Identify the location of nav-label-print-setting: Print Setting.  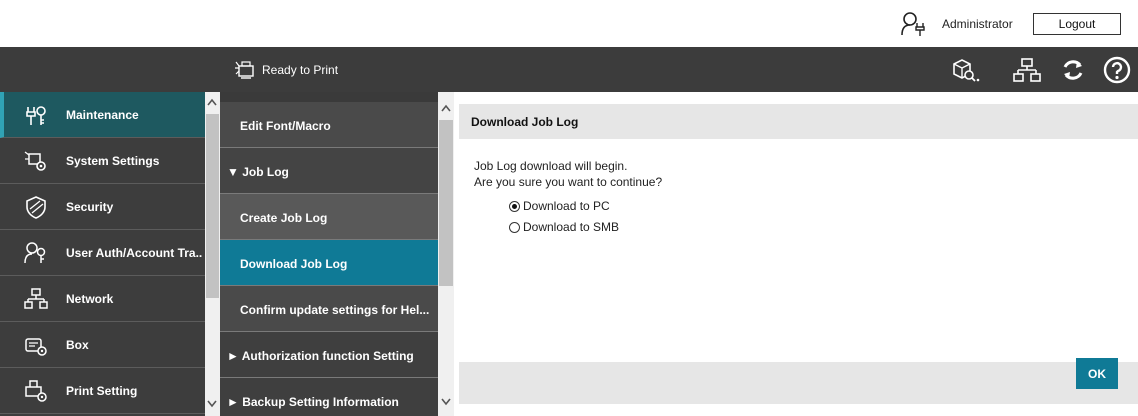
(102, 391).